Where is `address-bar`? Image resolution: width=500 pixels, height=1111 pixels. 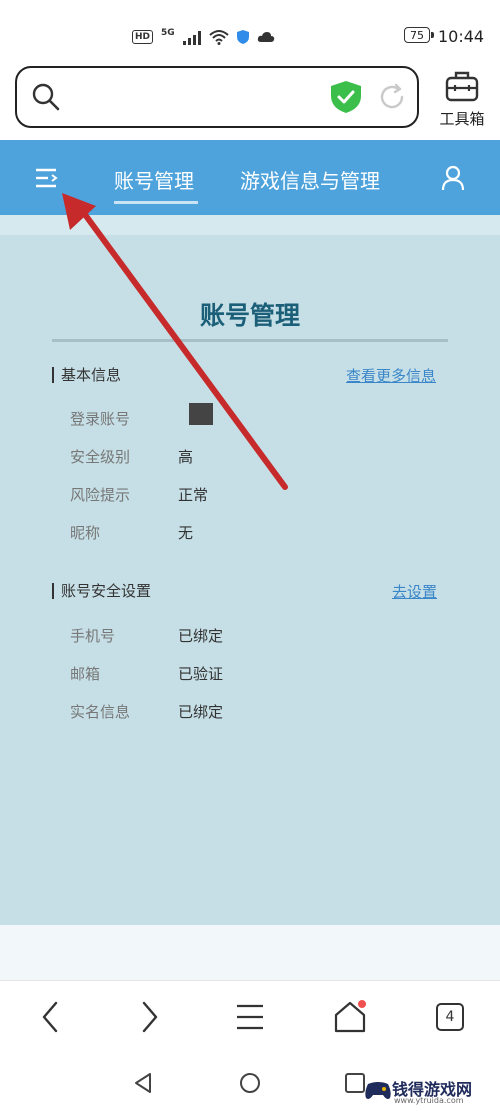
address-bar is located at coordinates (217, 97).